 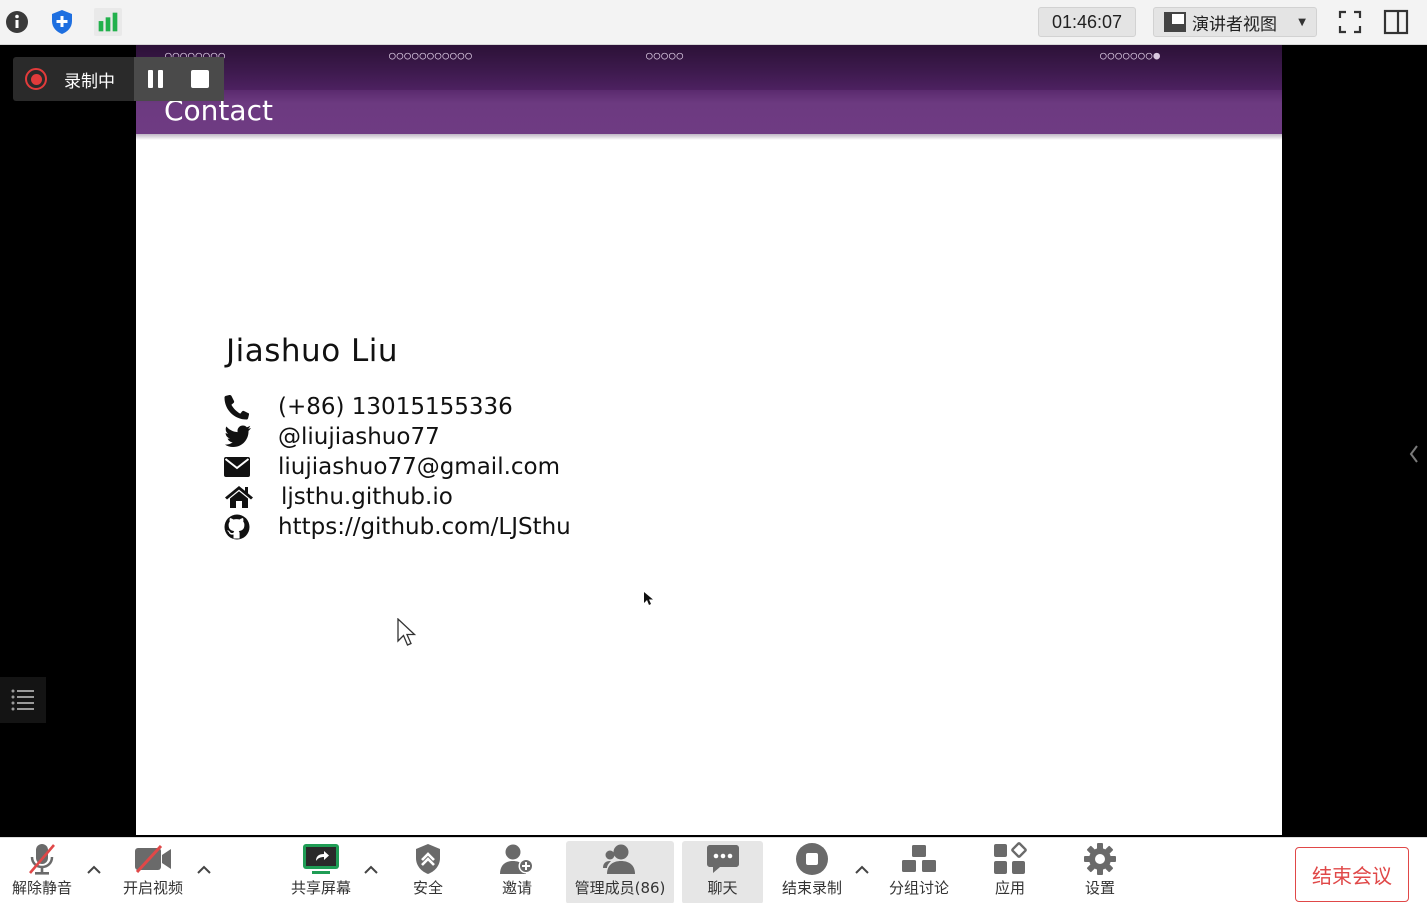 What do you see at coordinates (722, 888) in the screenshot?
I see `chat-label: 聊天` at bounding box center [722, 888].